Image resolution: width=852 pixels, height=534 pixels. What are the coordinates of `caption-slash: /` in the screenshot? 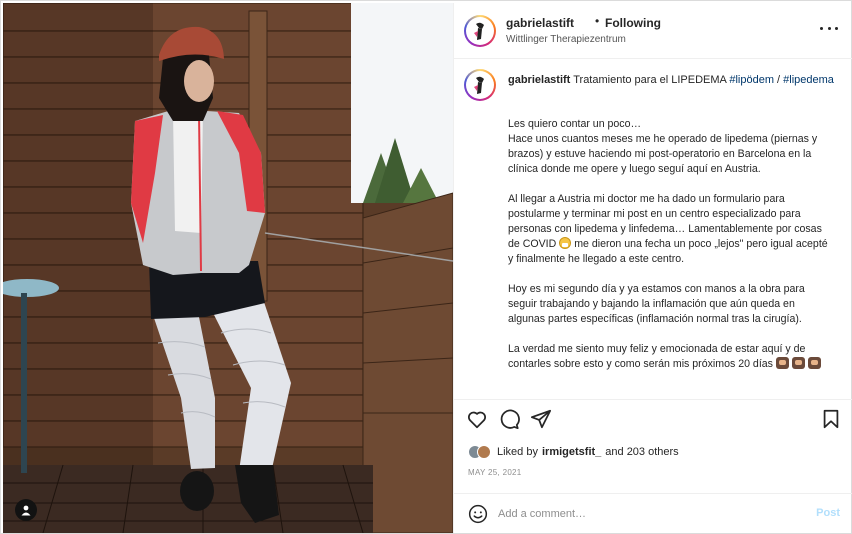 It's located at (779, 80).